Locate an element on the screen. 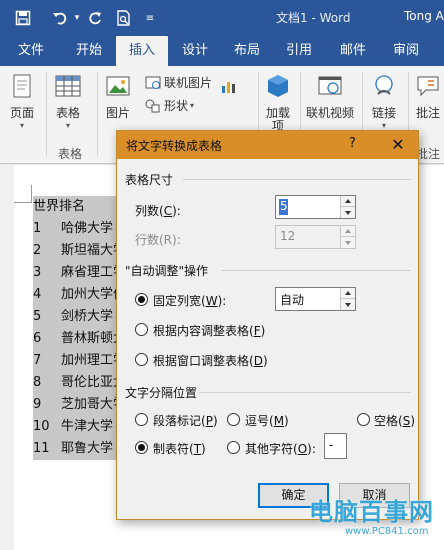 The height and width of the screenshot is (550, 444). document-line: 7 加州理工学院 is located at coordinates (75, 361).